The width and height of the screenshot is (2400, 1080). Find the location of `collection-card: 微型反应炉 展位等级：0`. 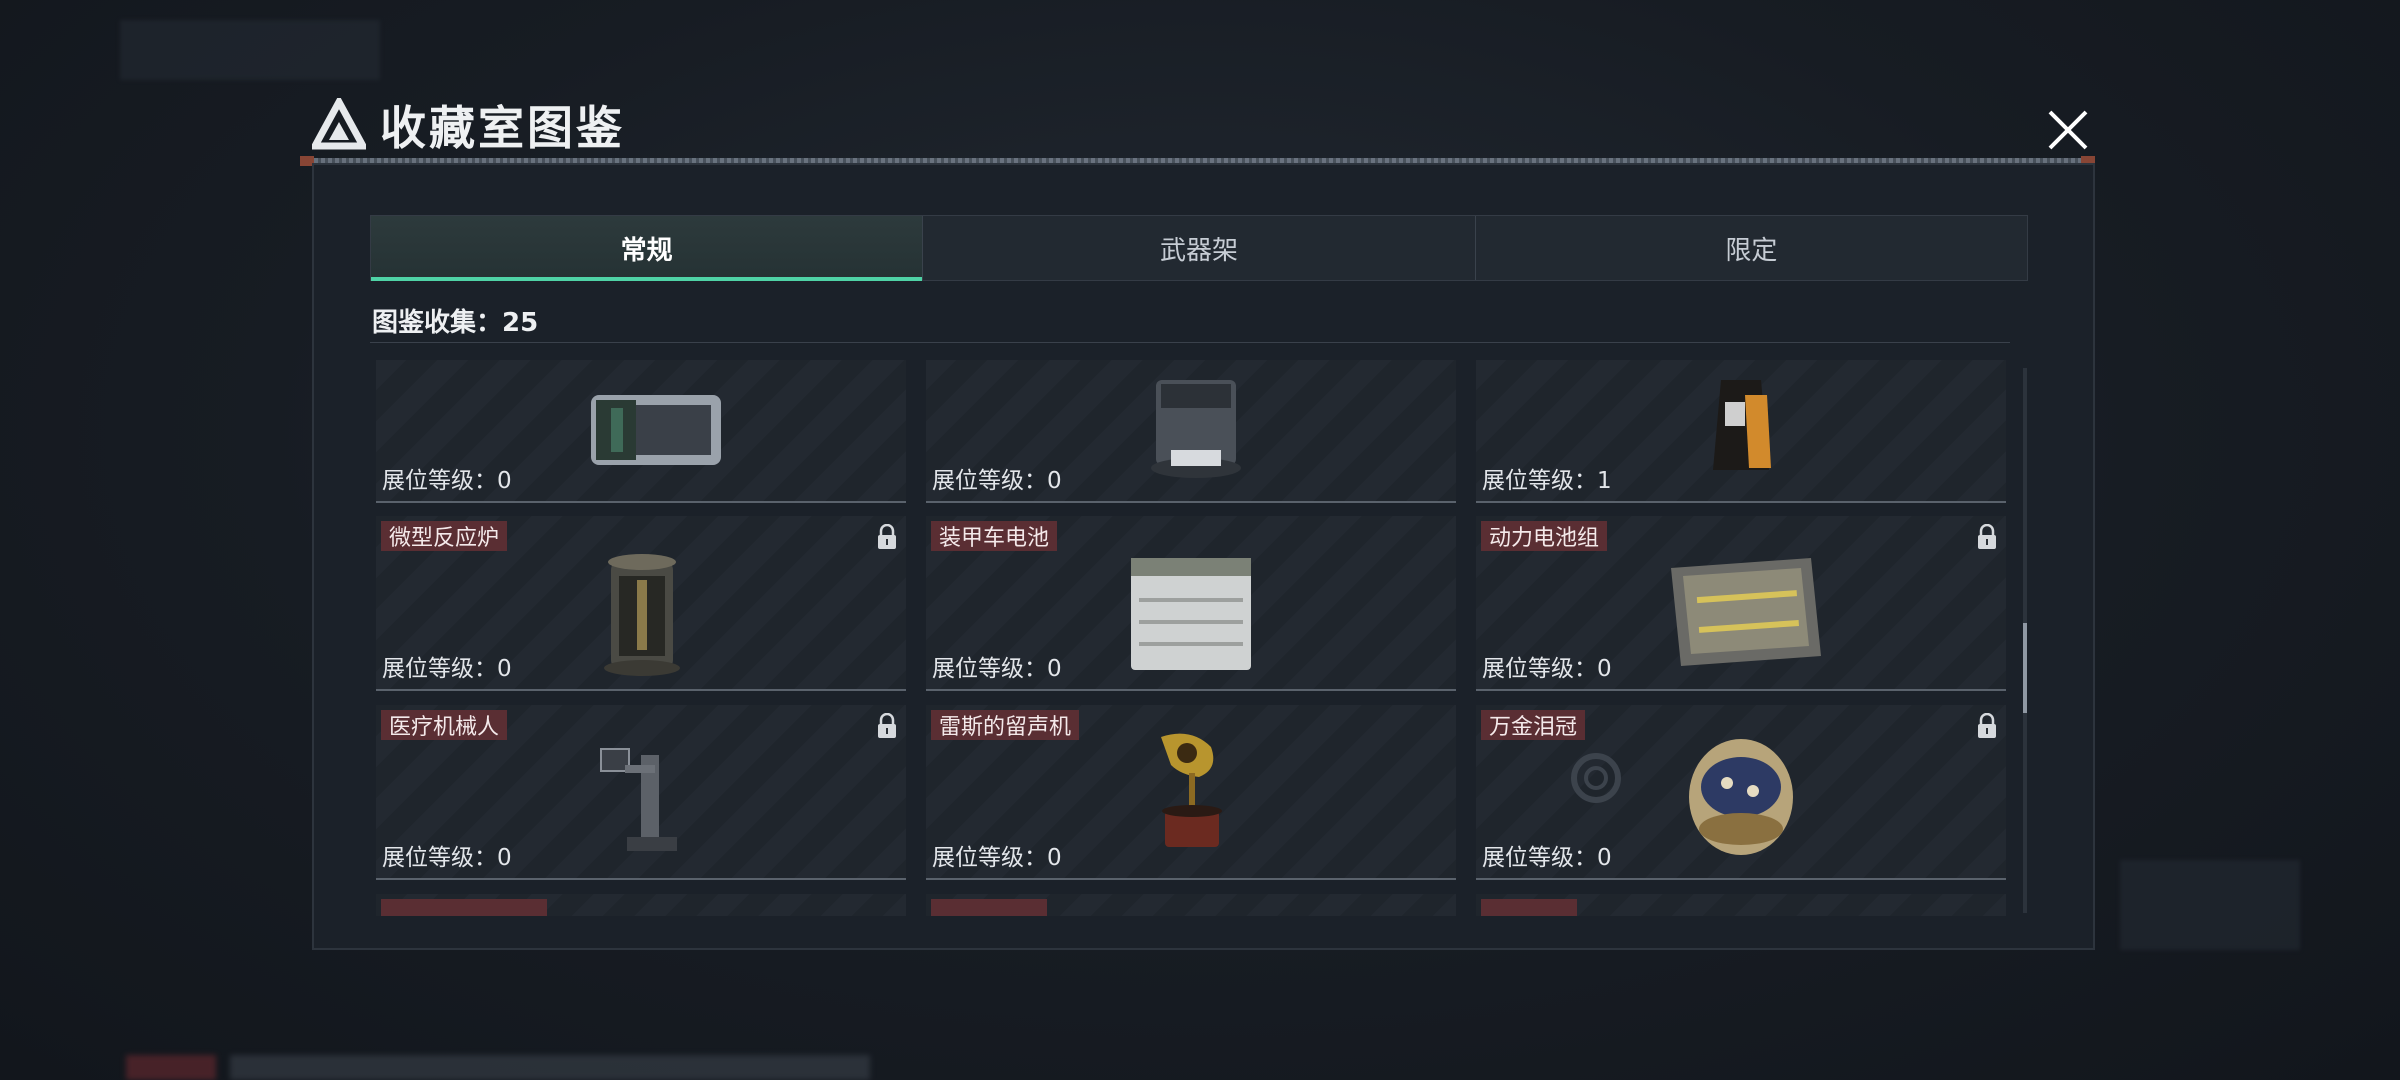

collection-card: 微型反应炉 展位等级：0 is located at coordinates (641, 603).